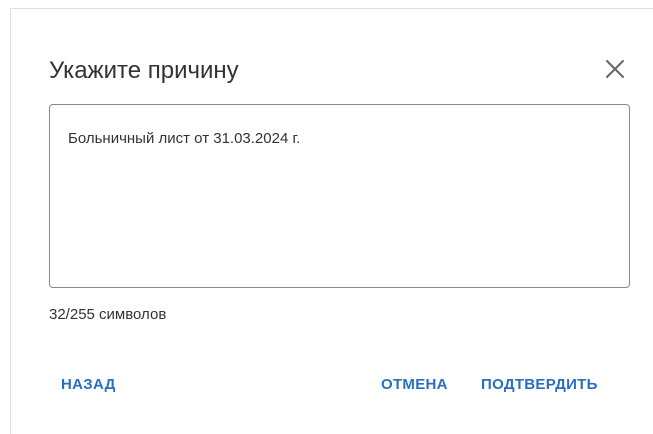 Image resolution: width=653 pixels, height=434 pixels. I want to click on back-button: НАЗАД, so click(88, 385).